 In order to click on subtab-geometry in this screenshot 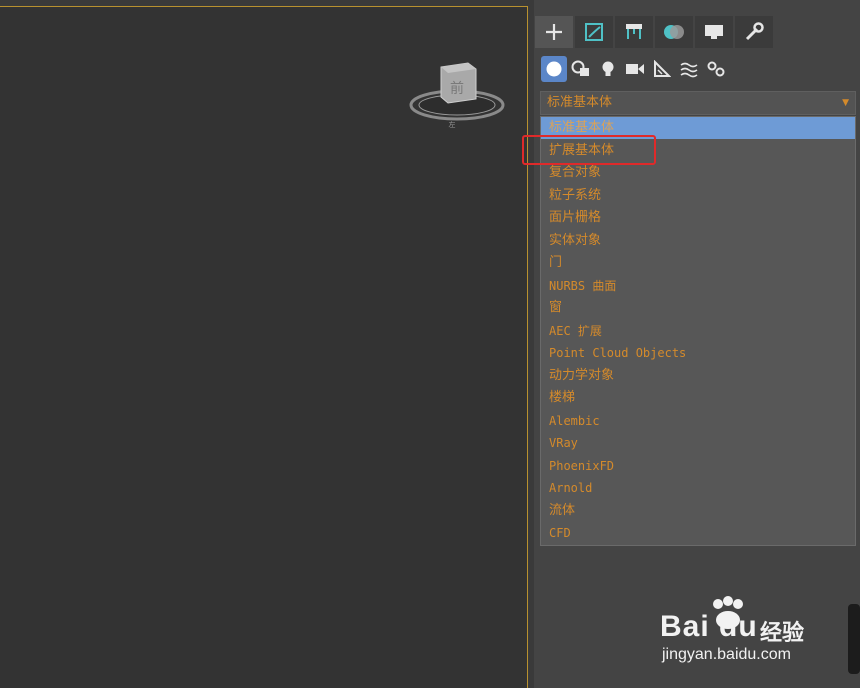, I will do `click(554, 69)`.